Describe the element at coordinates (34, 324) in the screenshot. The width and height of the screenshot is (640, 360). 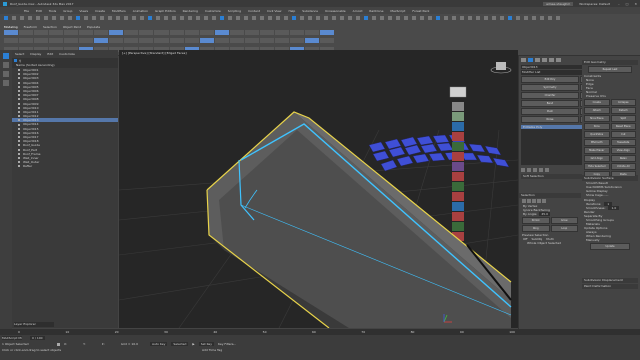
I see `layer-explorer-label: Layer Explorer` at that location.